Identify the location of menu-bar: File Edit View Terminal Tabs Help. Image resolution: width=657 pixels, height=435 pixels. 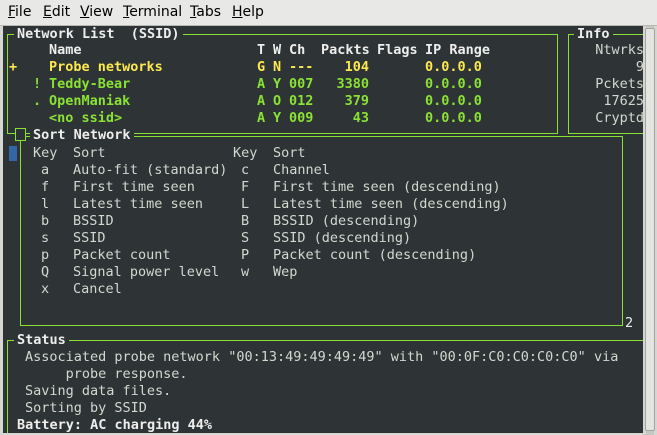
(328, 13).